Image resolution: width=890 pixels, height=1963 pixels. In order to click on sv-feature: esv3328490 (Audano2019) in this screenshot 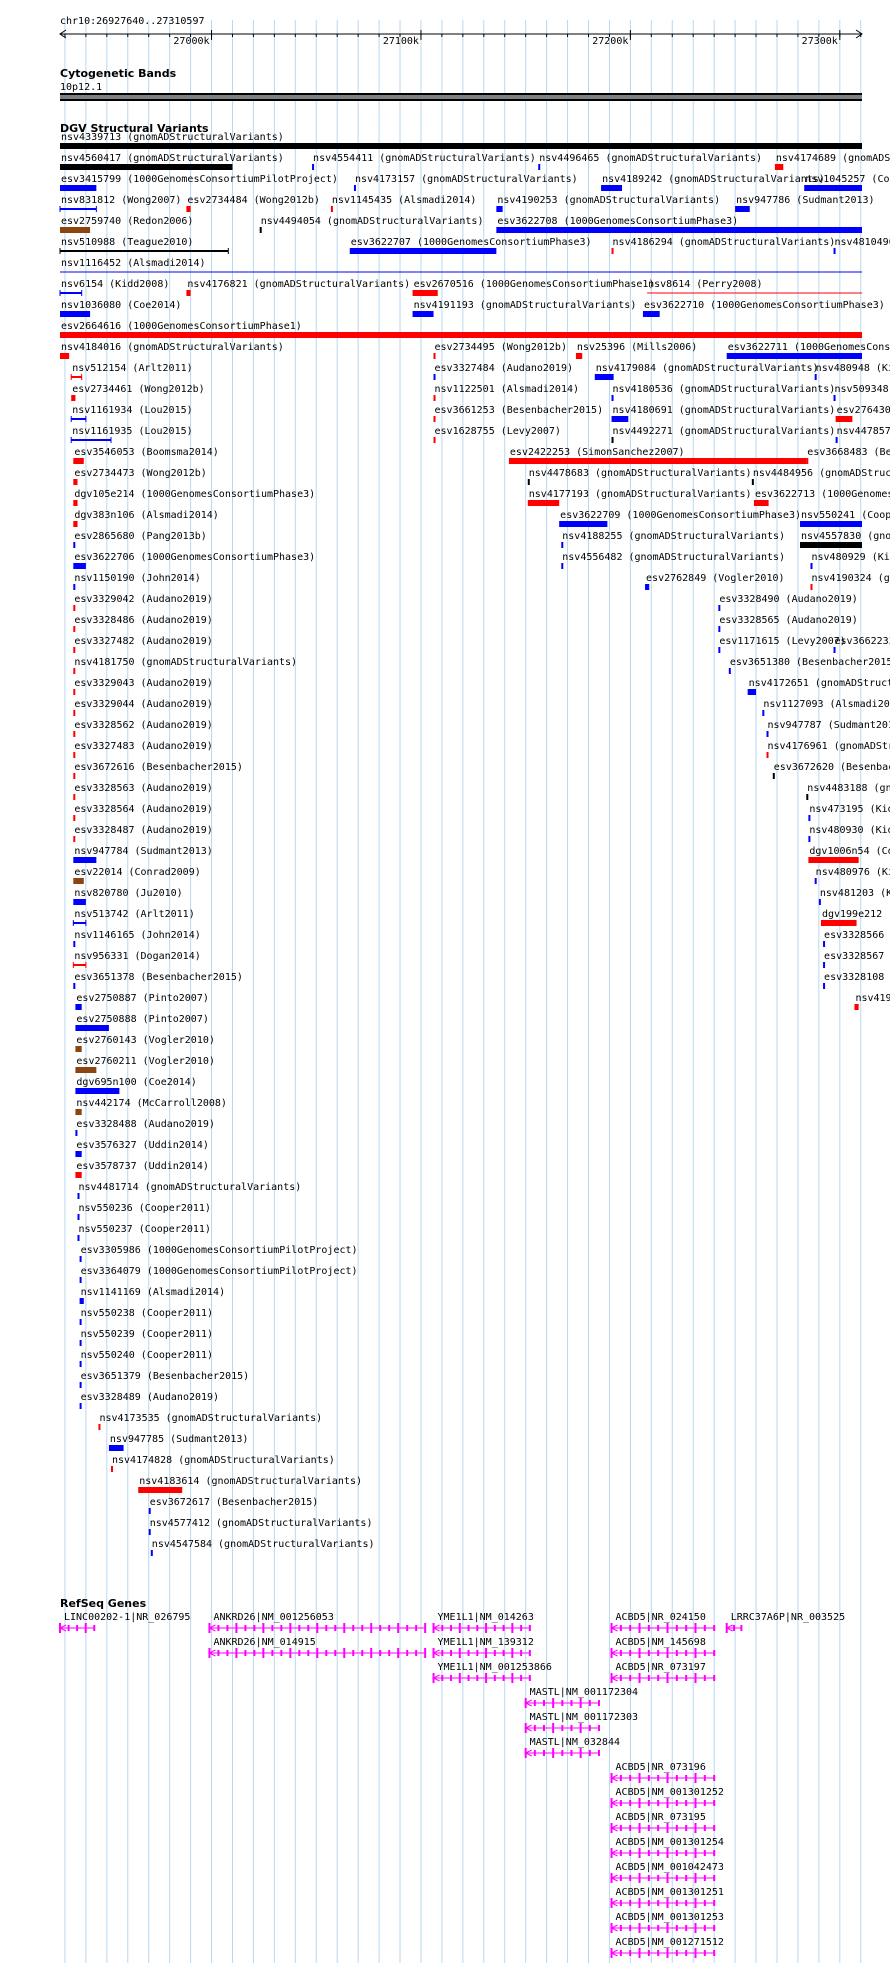, I will do `click(788, 602)`.